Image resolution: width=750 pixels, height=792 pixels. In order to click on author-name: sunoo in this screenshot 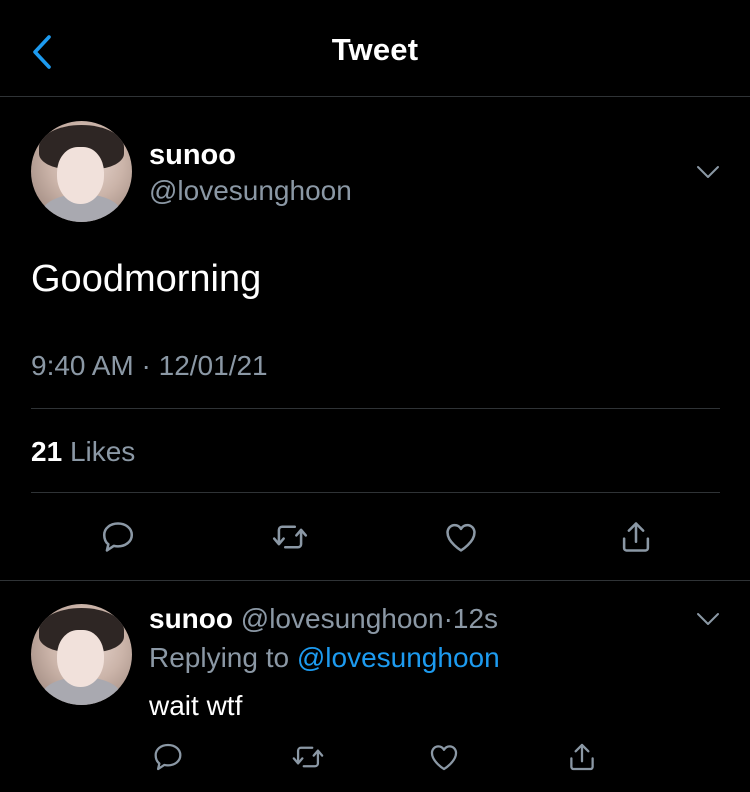, I will do `click(192, 155)`.